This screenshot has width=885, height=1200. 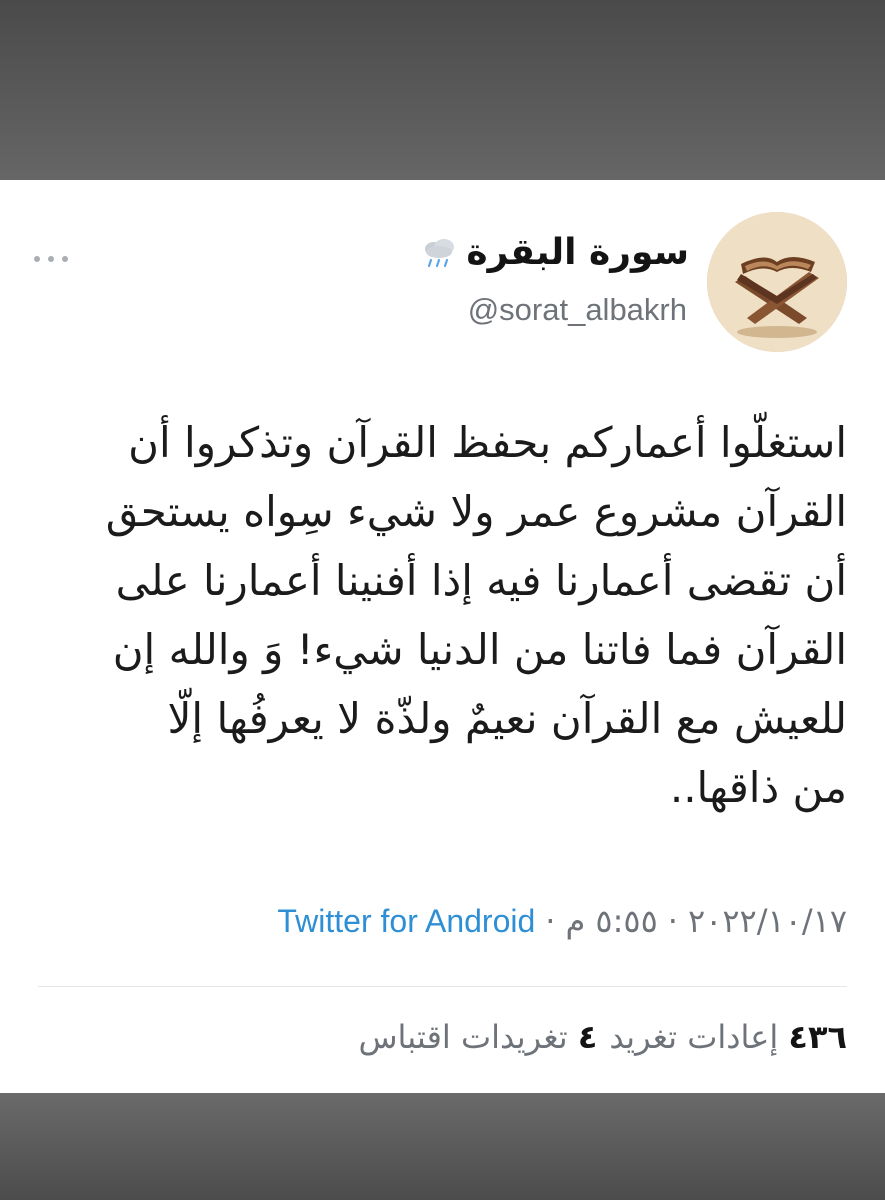 What do you see at coordinates (577, 252) in the screenshot?
I see `display-name-text: سورة البقرة` at bounding box center [577, 252].